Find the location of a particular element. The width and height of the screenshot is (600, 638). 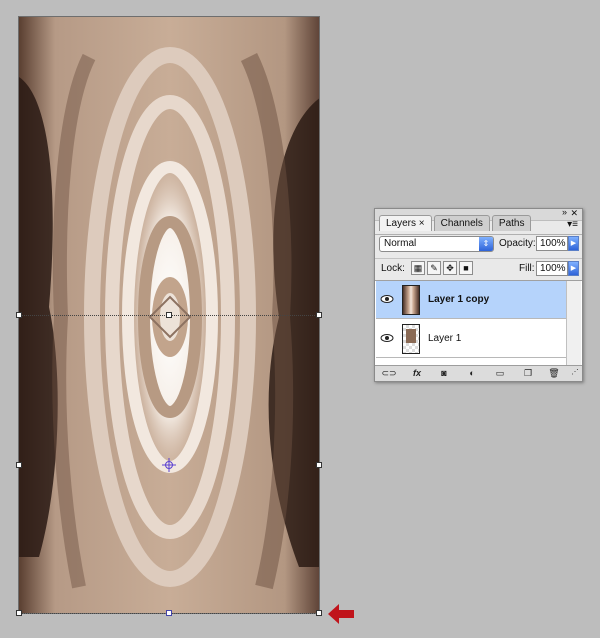

lock-all-icon: ■ is located at coordinates (466, 268).